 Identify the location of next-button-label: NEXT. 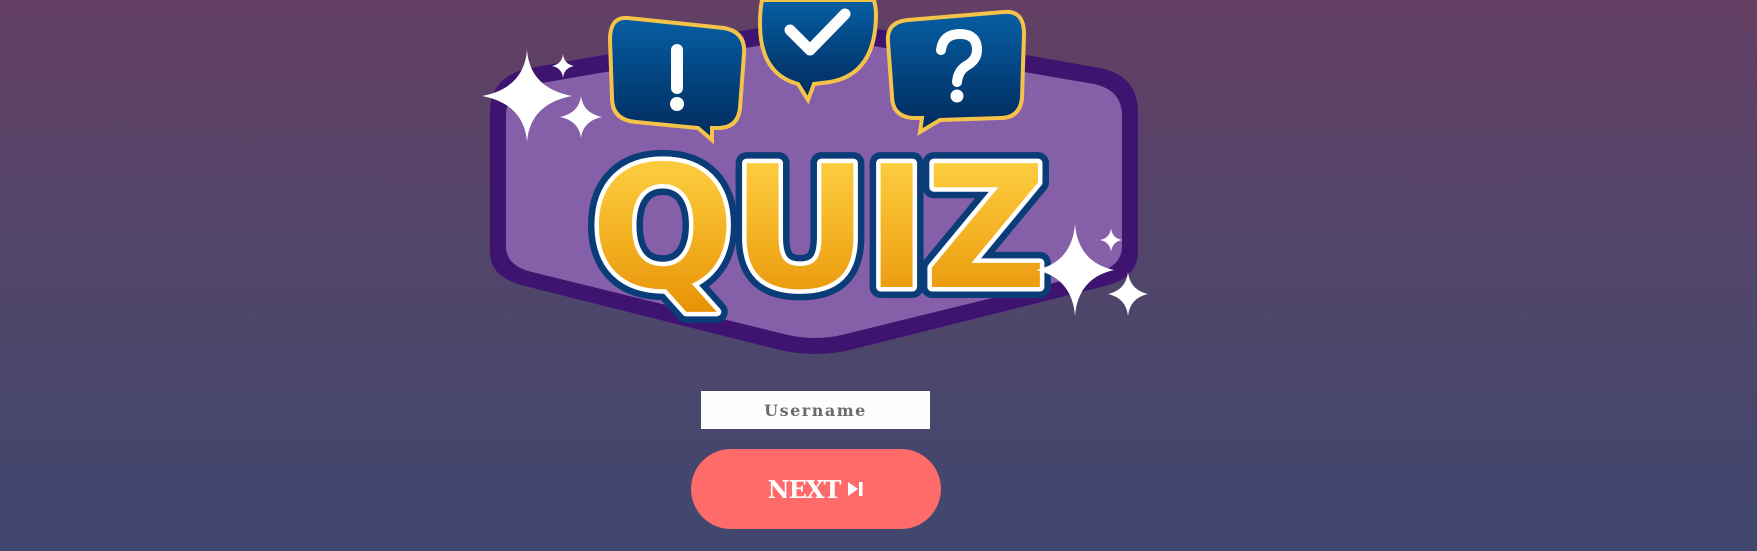
(804, 489).